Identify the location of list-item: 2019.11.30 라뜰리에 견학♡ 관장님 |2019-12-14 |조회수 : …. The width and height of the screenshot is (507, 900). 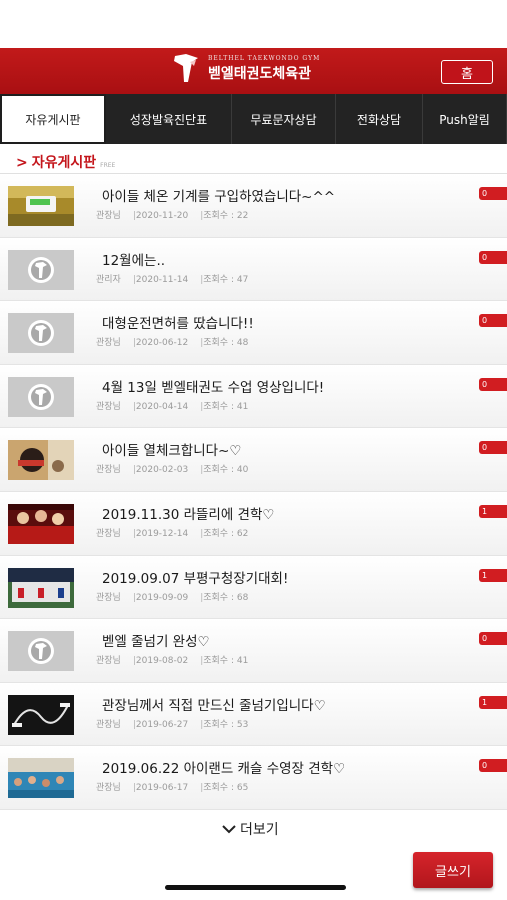
(253, 523).